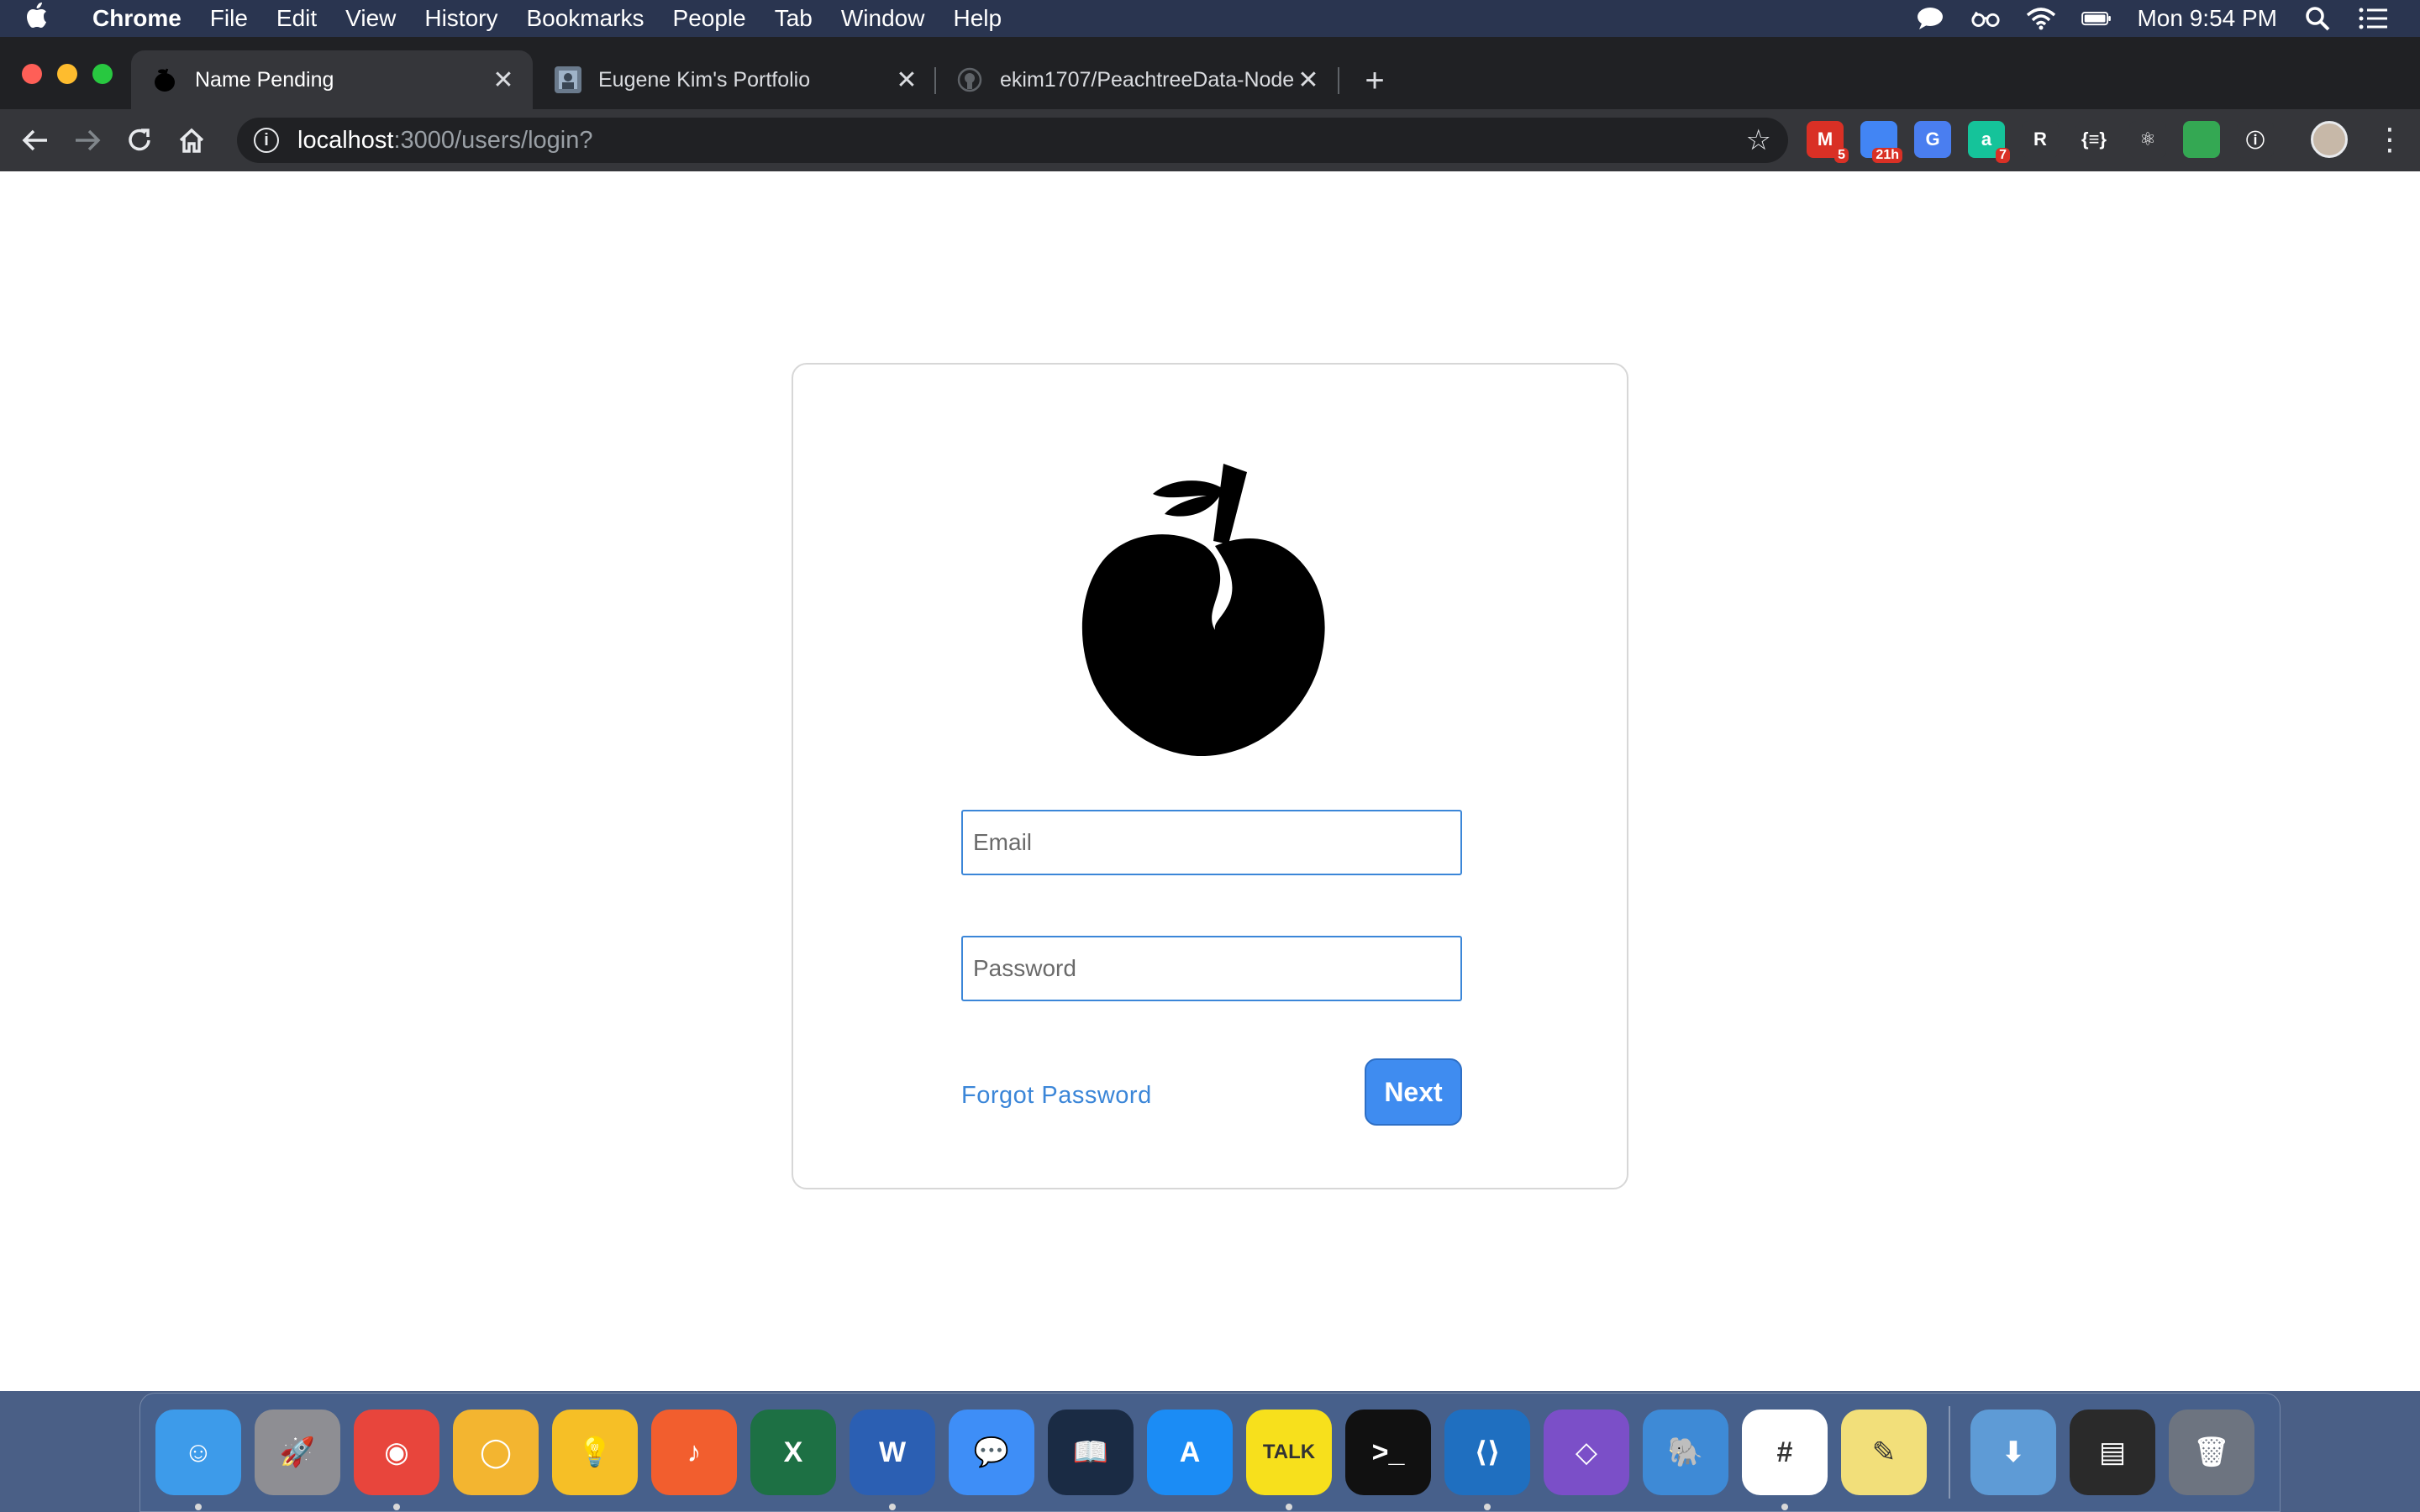 The image size is (2420, 1512). Describe the element at coordinates (461, 18) in the screenshot. I see `menu-history: History` at that location.